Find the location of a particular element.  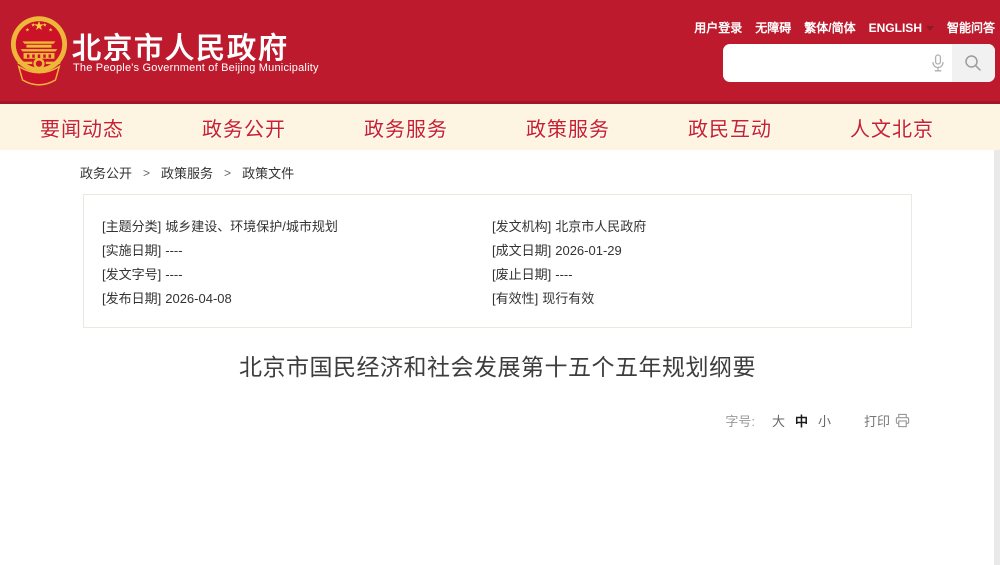

breadcrumb: 政务公开 > 政策服务 > 政策文件 is located at coordinates (187, 172).